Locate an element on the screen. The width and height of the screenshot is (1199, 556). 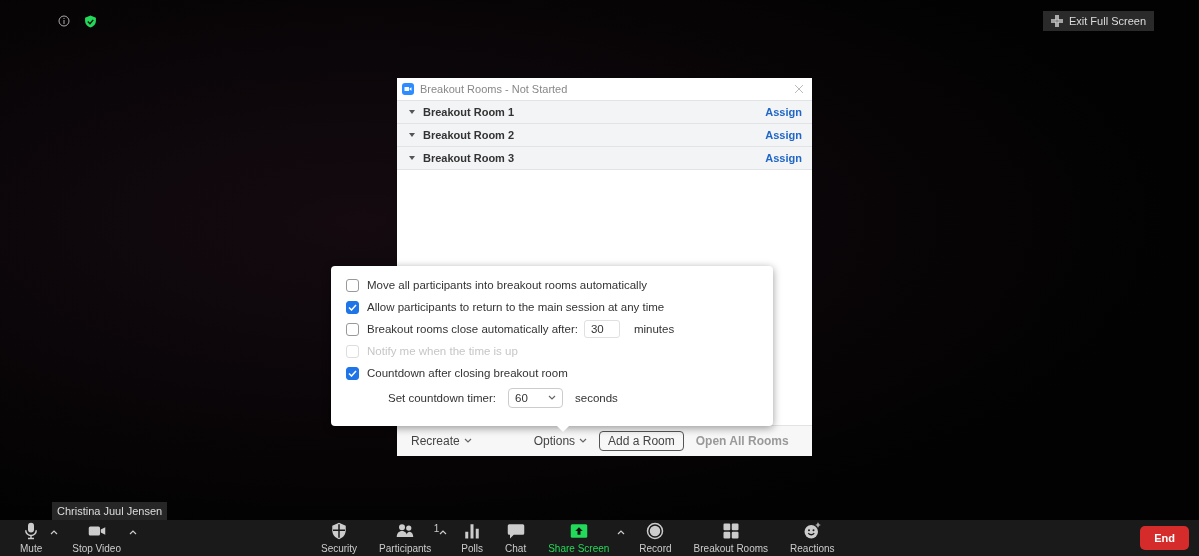
unit-label: minutes is located at coordinates (654, 329).